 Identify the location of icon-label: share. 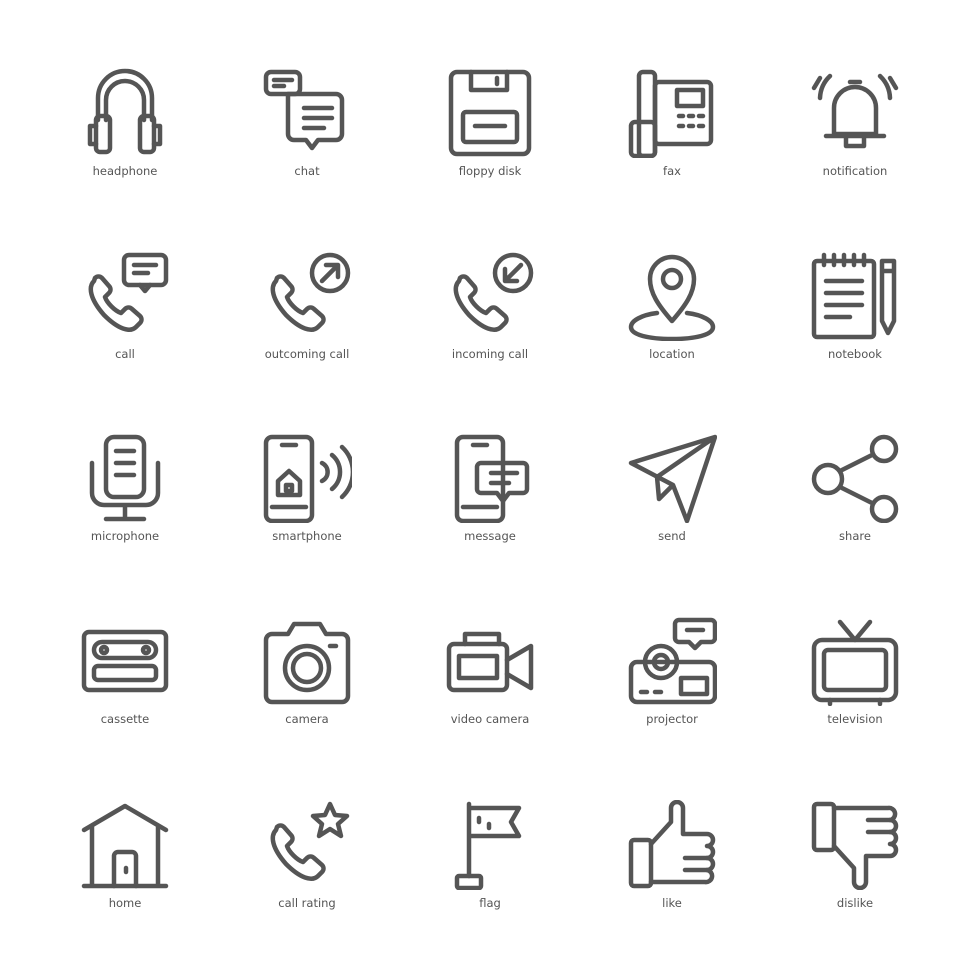
(855, 536).